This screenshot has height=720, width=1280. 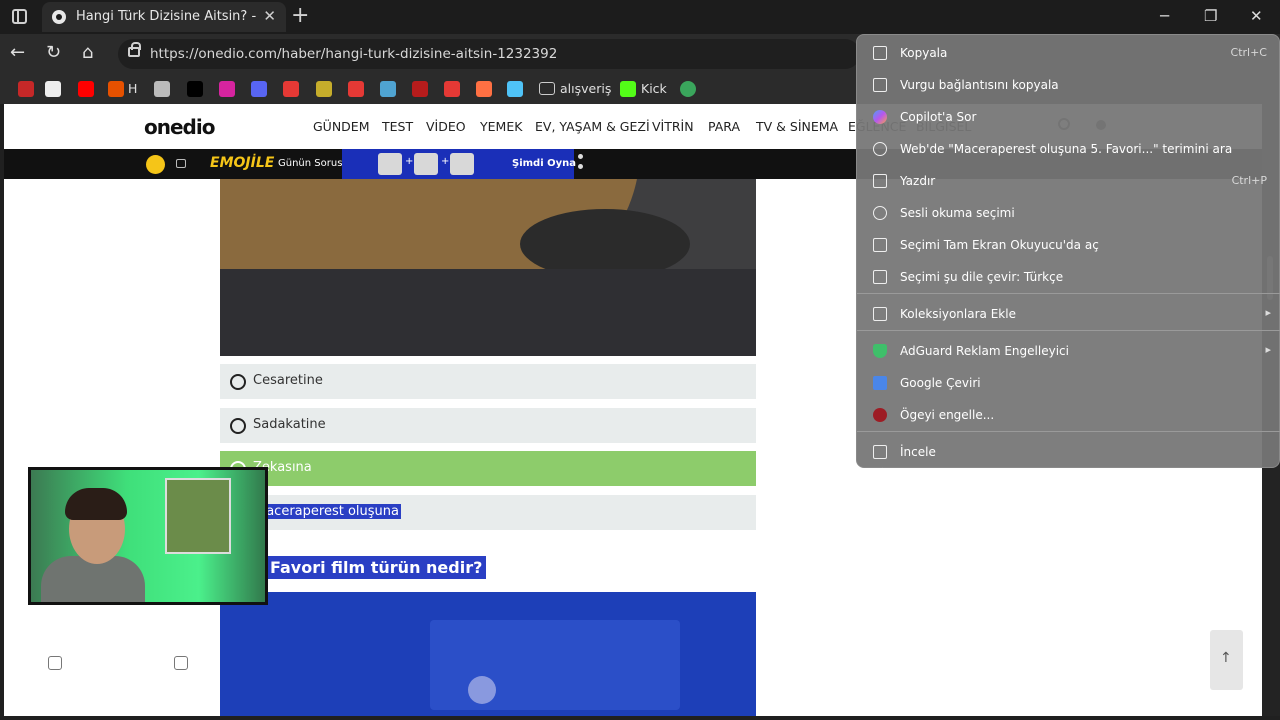 What do you see at coordinates (547, 88) in the screenshot?
I see `folder-icon` at bounding box center [547, 88].